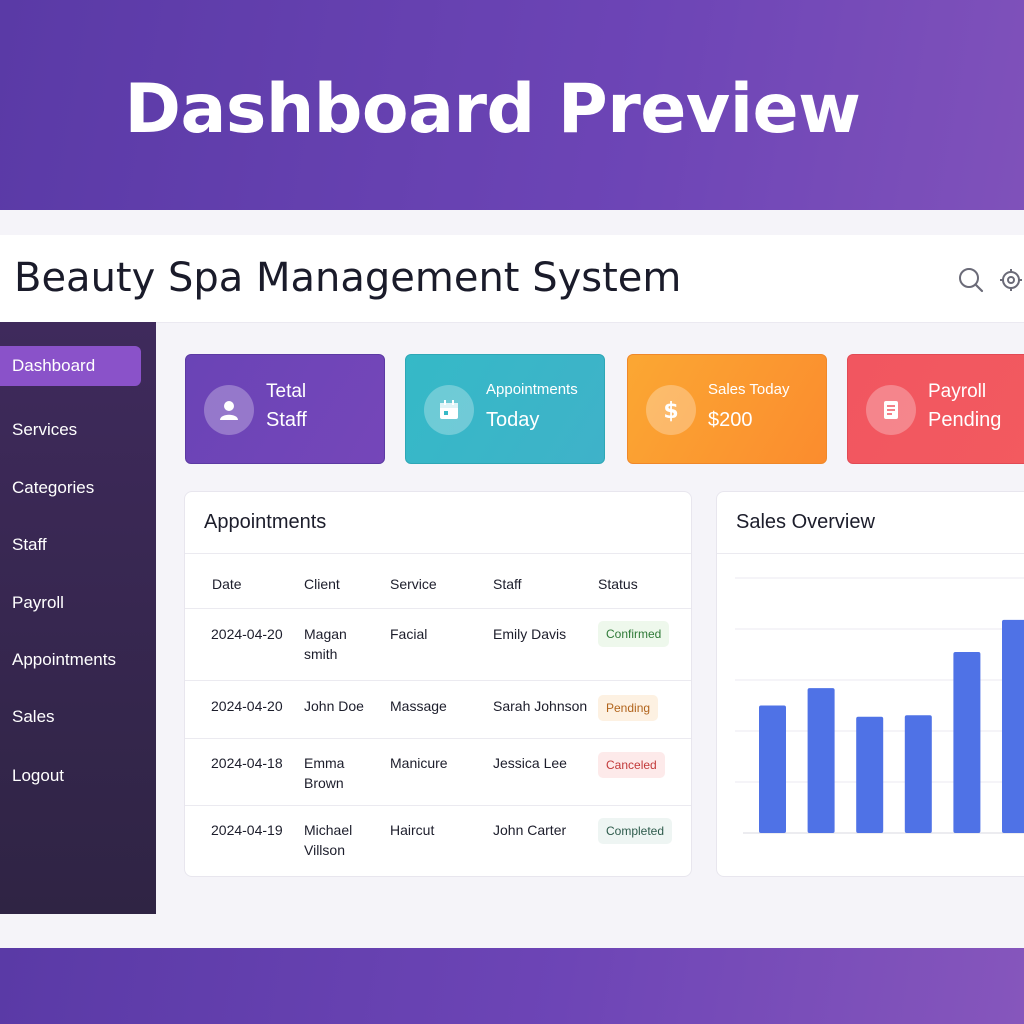 The height and width of the screenshot is (1024, 1024). I want to click on cell-staff: Sarah Johnson, so click(540, 706).